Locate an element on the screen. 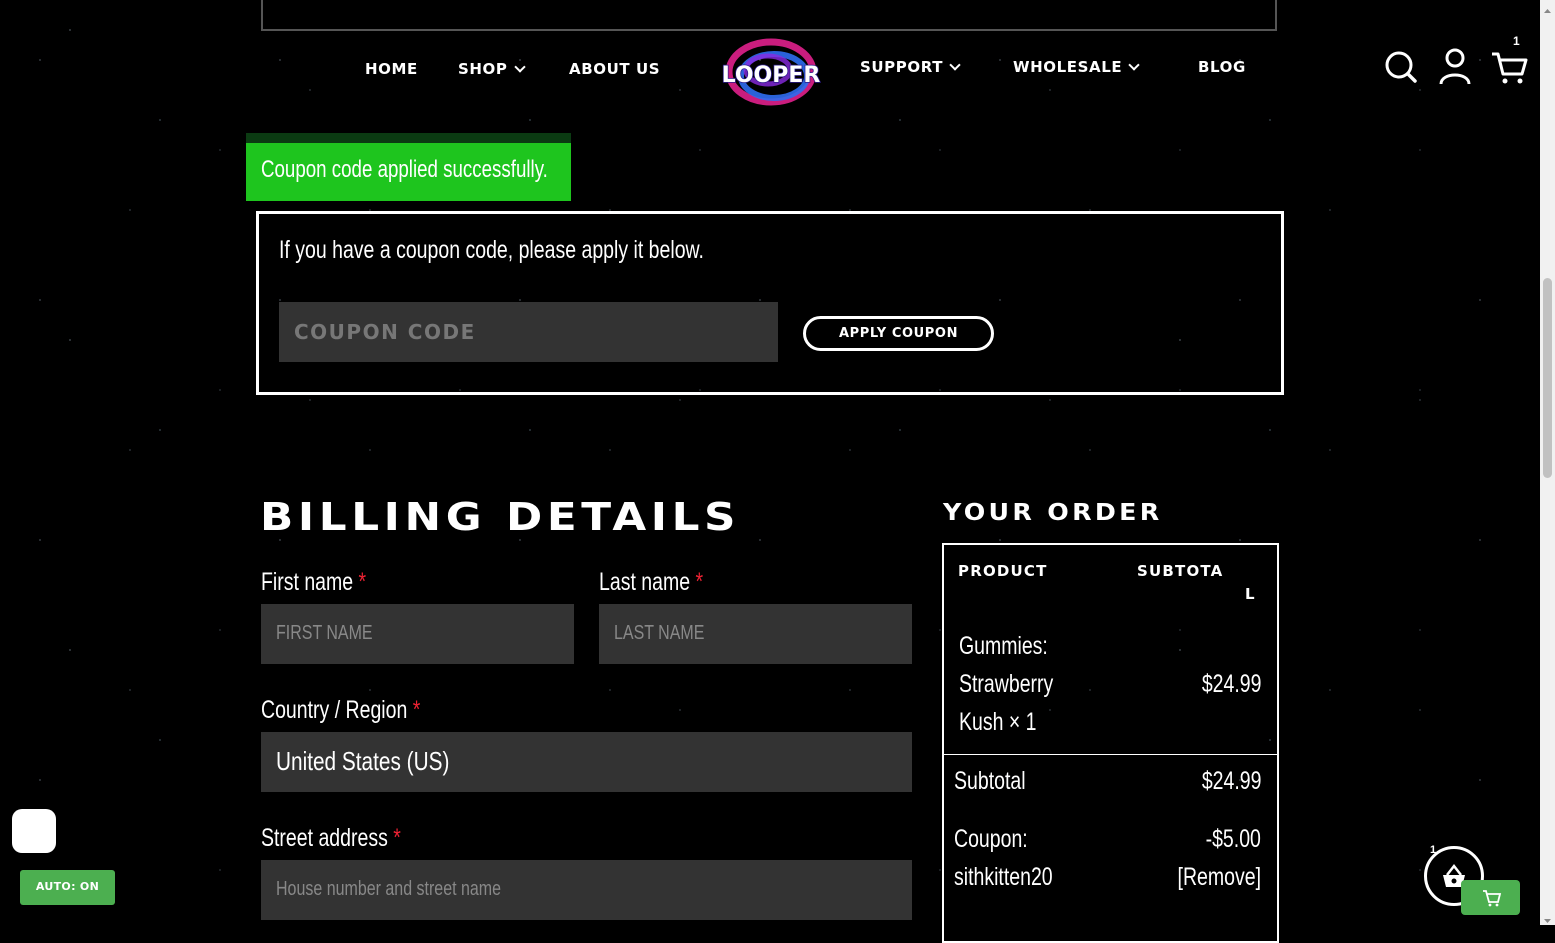 Image resolution: width=1555 pixels, height=943 pixels. item-name-line3: Kush × 1 is located at coordinates (998, 722).